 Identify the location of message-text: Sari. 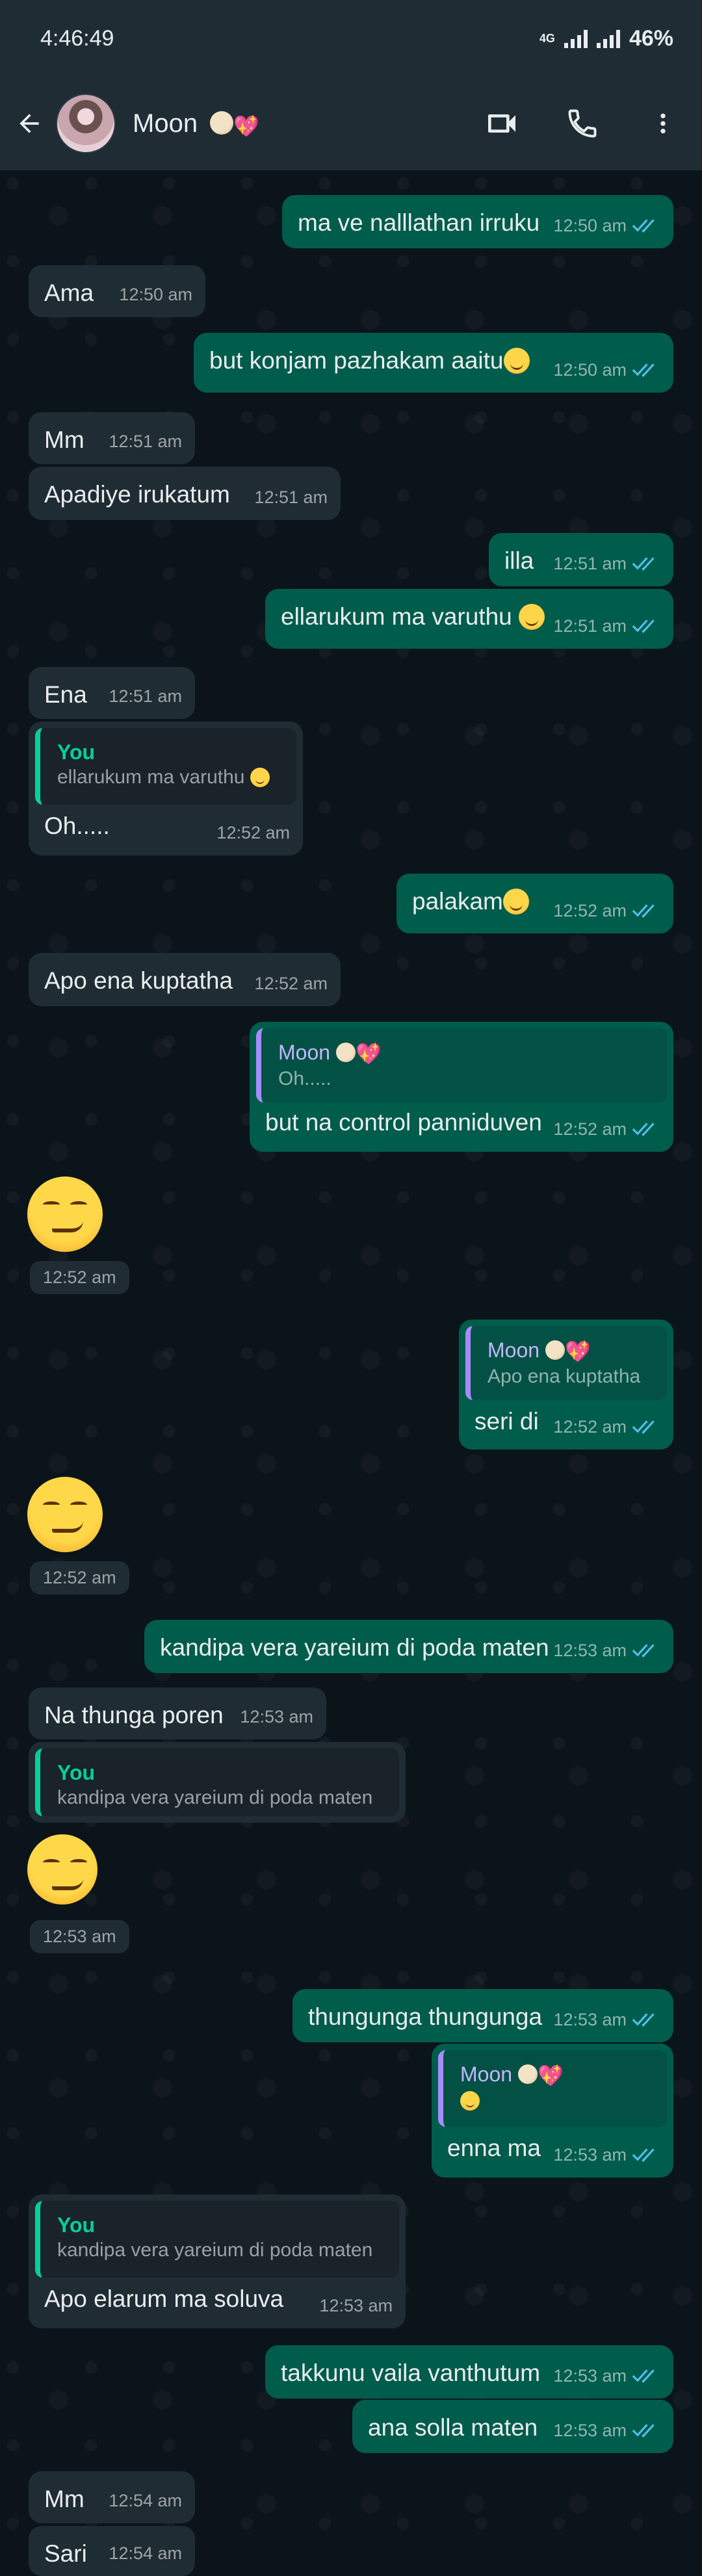
(65, 2553).